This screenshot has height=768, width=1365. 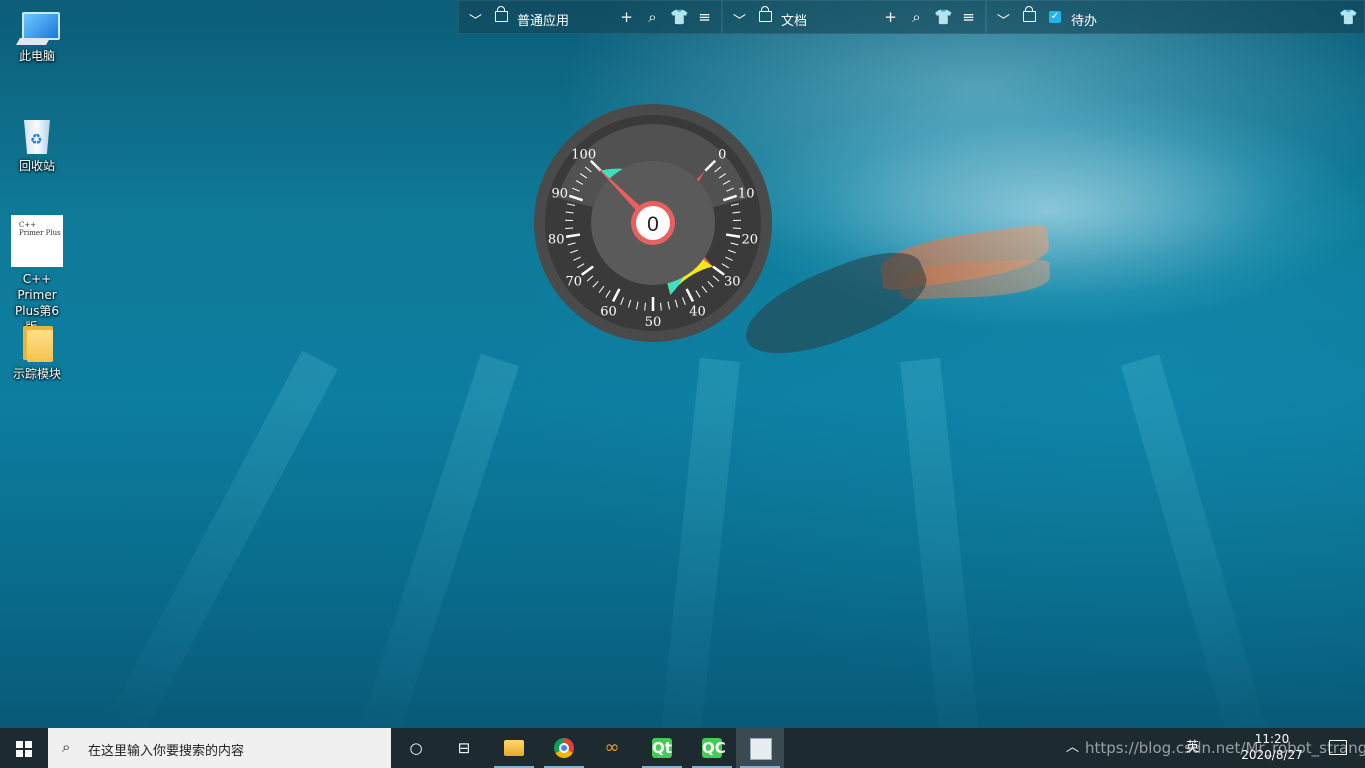 I want to click on qc-app-icon: QC, so click(x=714, y=748).